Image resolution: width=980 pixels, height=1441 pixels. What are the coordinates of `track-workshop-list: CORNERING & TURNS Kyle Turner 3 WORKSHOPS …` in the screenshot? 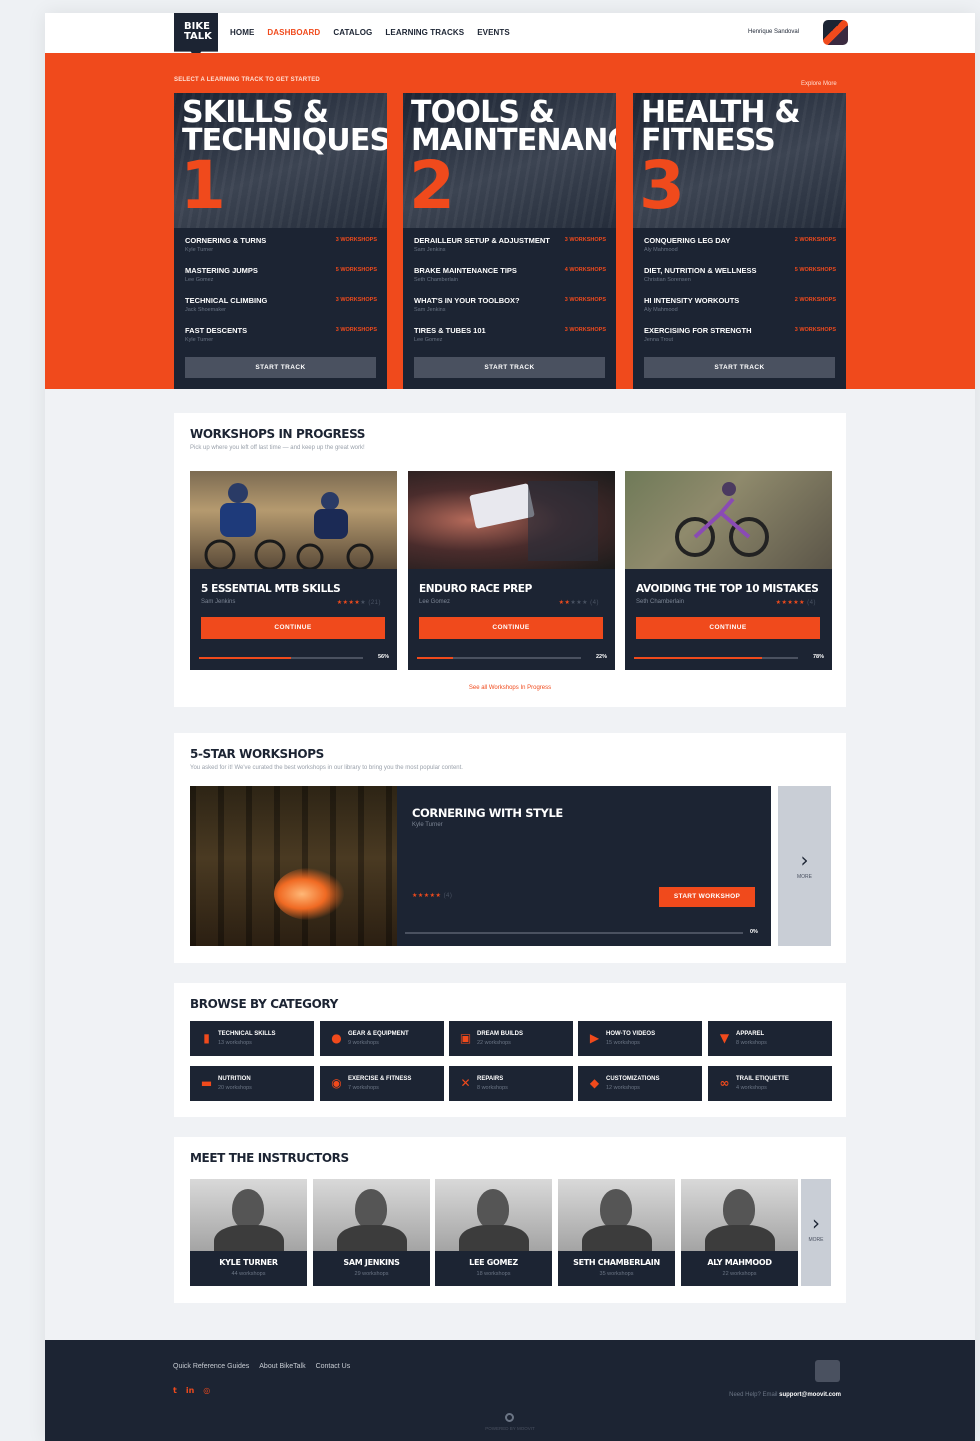 It's located at (281, 296).